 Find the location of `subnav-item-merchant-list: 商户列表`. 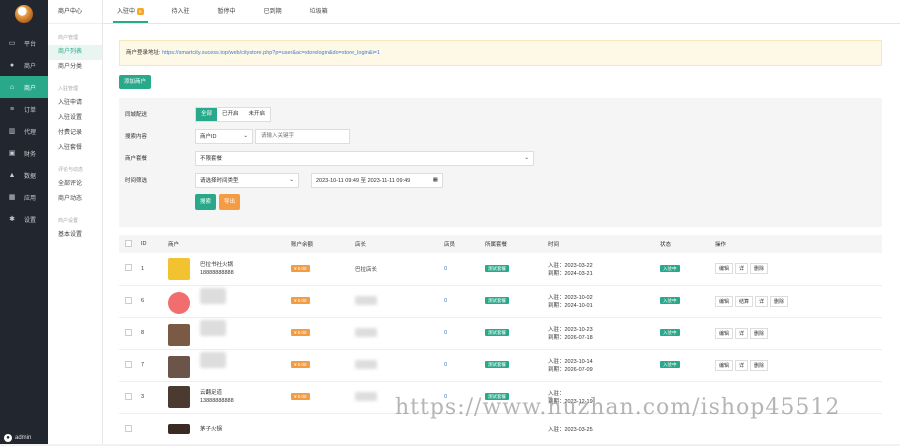

subnav-item-merchant-list: 商户列表 is located at coordinates (75, 52).